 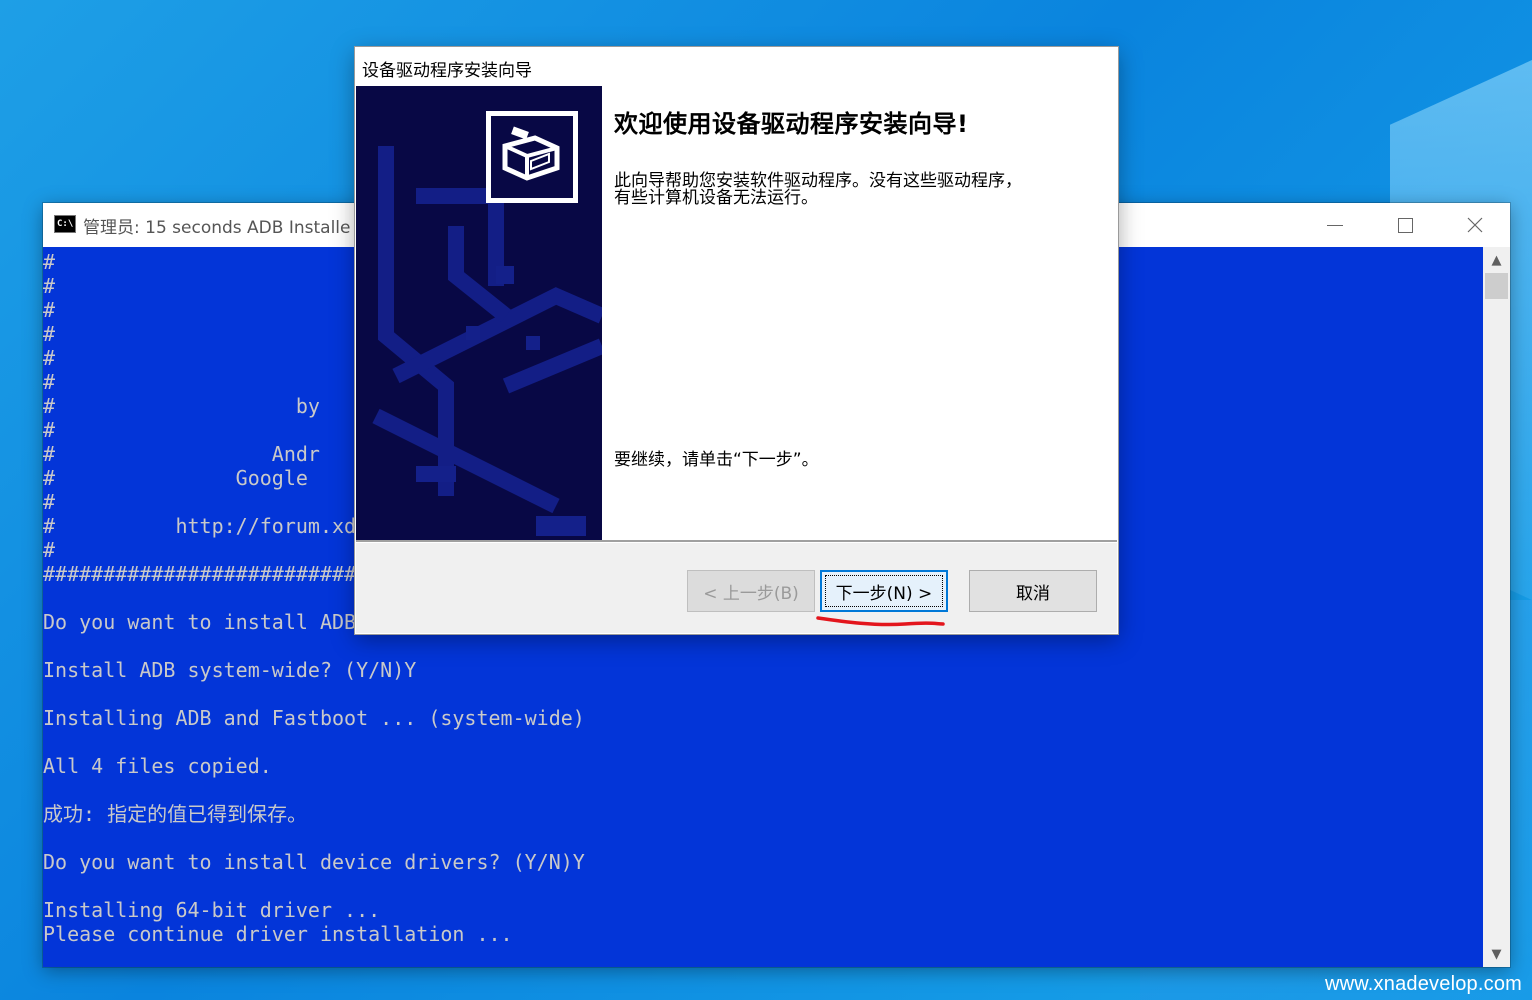 What do you see at coordinates (447, 71) in the screenshot?
I see `wizard-title: 设备驱动程序安装向导` at bounding box center [447, 71].